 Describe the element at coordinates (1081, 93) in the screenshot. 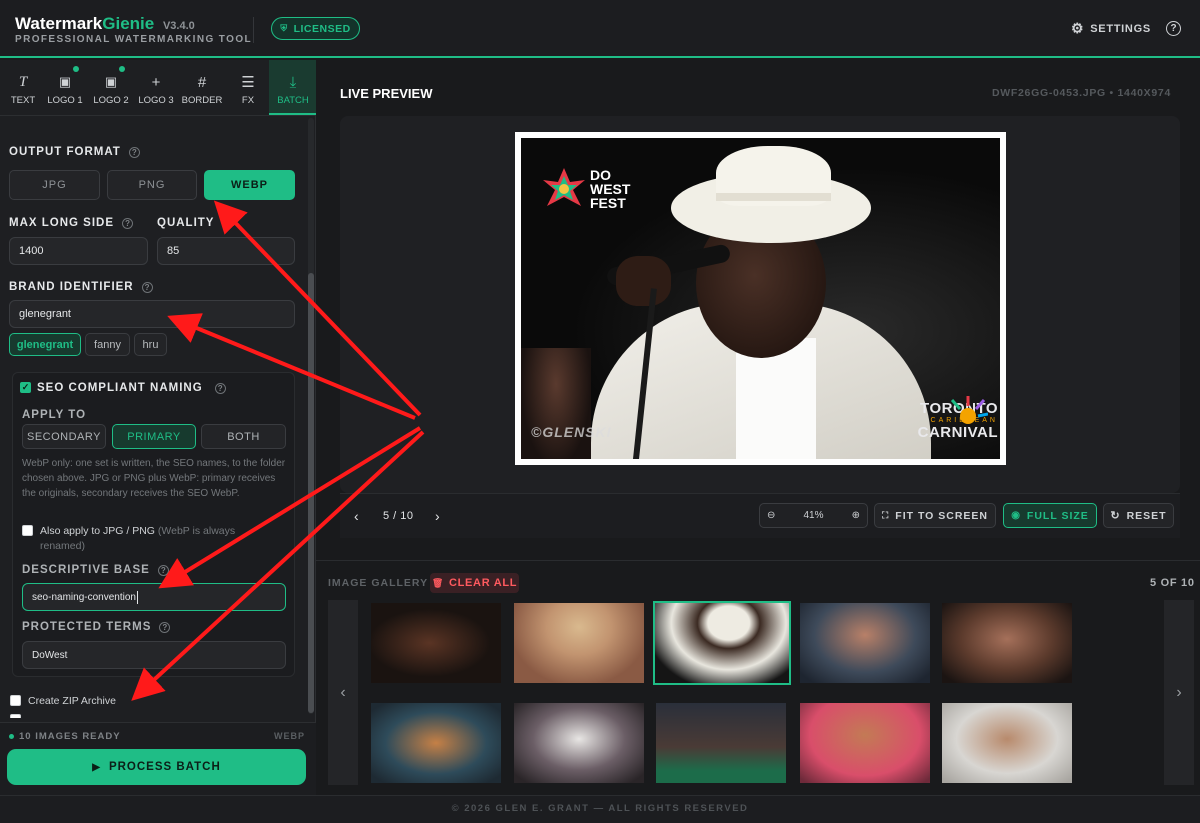

I see `file-info: DWF26GG-0453.JPG • 1440X974` at that location.